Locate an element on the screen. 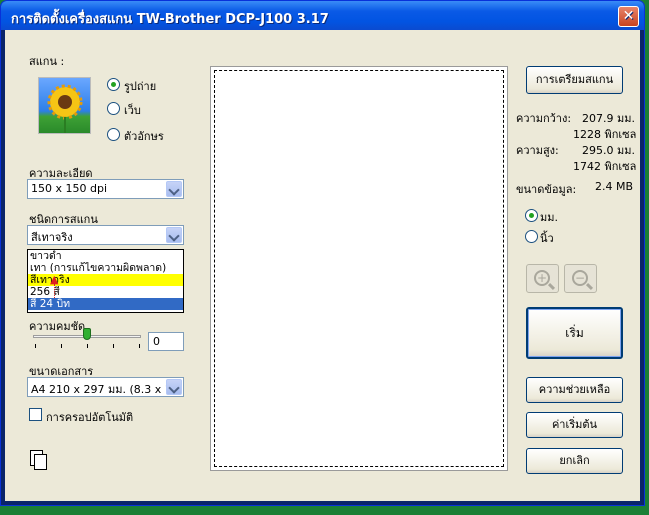 Image resolution: width=649 pixels, height=515 pixels. zoom-out-icon: − is located at coordinates (580, 278).